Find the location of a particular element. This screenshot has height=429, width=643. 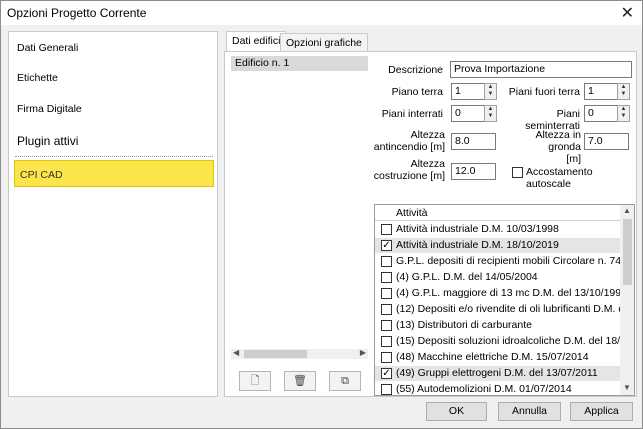

descrizione-label: Descrizione is located at coordinates (415, 70).